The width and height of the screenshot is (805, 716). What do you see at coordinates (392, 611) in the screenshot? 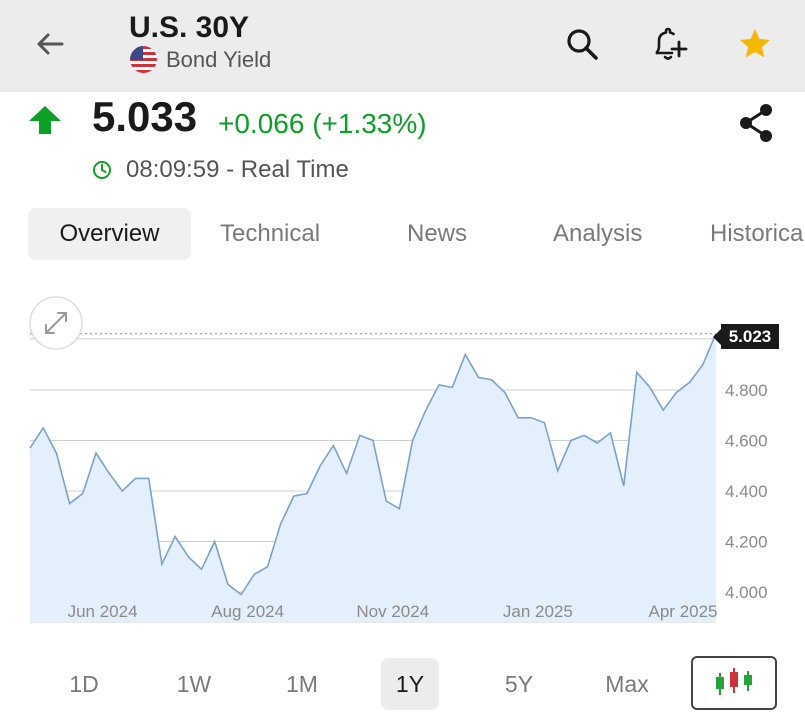
I see `x-tick-label: Nov 2024` at bounding box center [392, 611].